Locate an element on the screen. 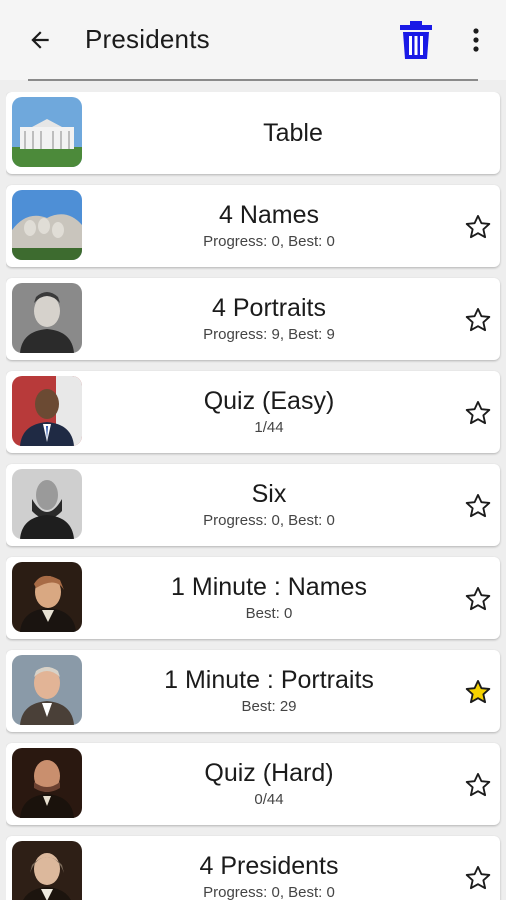 The height and width of the screenshot is (900, 506). list-item: 1 Minute : Portraits Best: 29 is located at coordinates (253, 691).